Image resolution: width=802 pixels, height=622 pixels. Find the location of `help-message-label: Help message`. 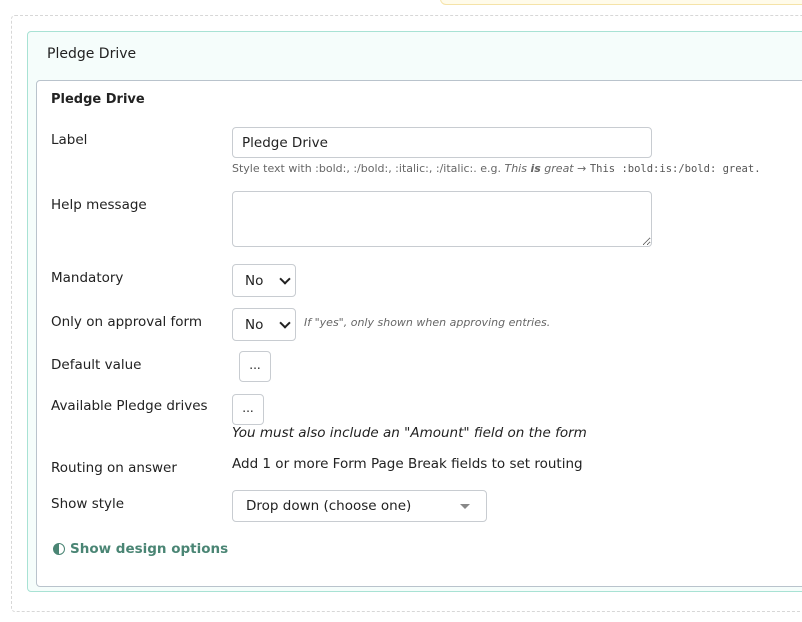

help-message-label: Help message is located at coordinates (99, 205).